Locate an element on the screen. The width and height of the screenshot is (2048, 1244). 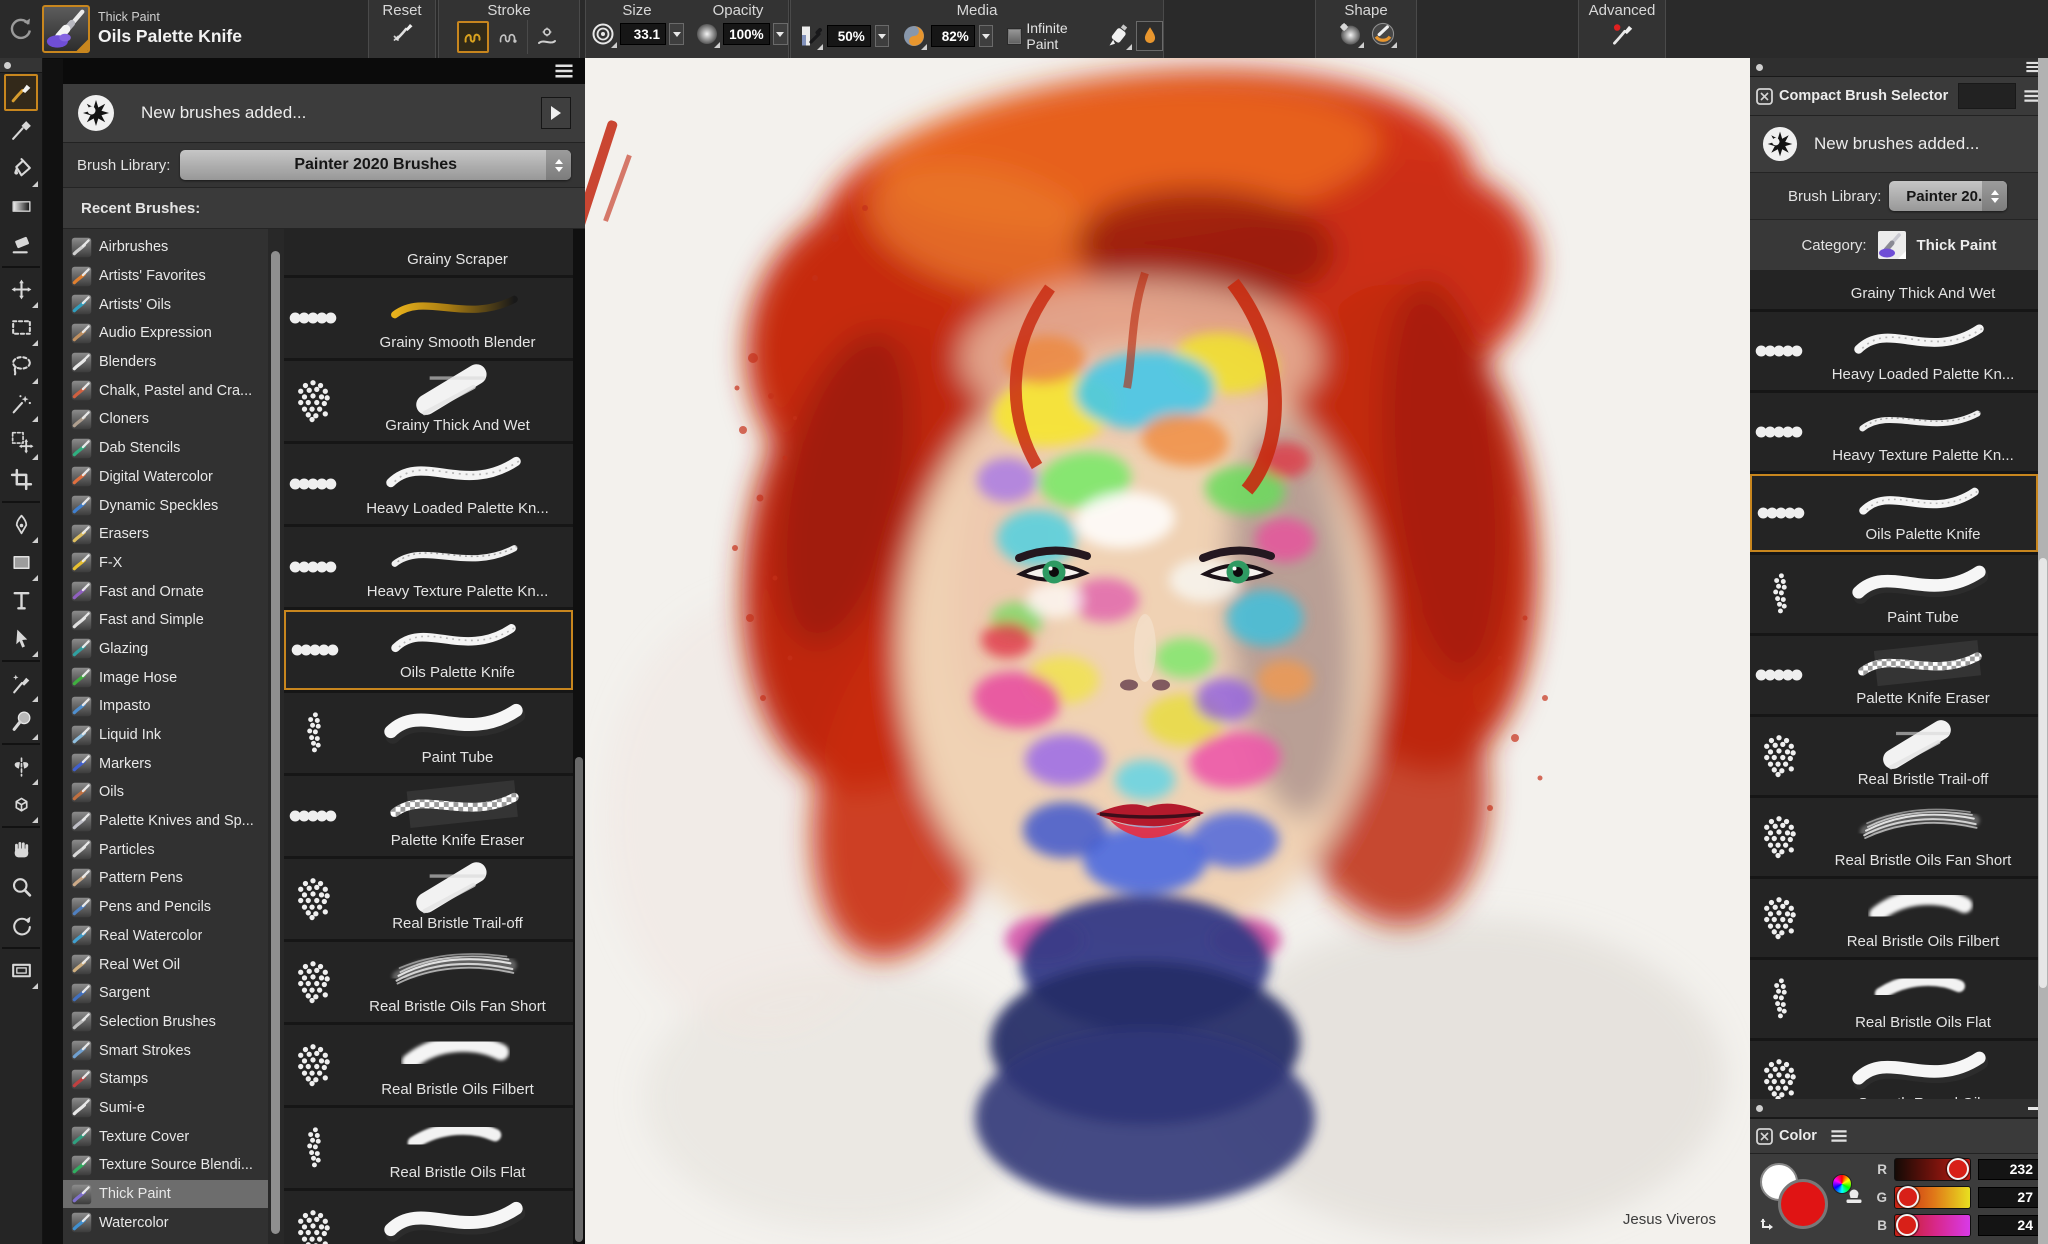
layer-adjuster-tool is located at coordinates (21, 289).